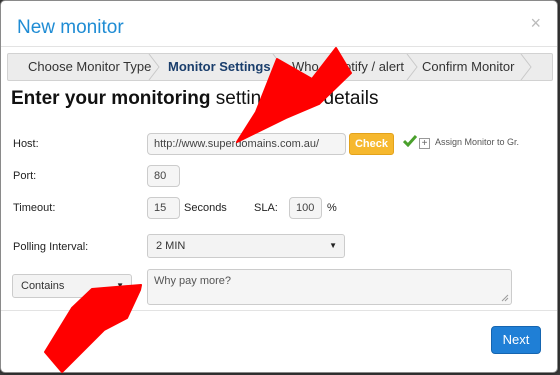 The image size is (560, 375). What do you see at coordinates (89, 67) in the screenshot?
I see `step-choose-monitor-type: Choose Monitor Type` at bounding box center [89, 67].